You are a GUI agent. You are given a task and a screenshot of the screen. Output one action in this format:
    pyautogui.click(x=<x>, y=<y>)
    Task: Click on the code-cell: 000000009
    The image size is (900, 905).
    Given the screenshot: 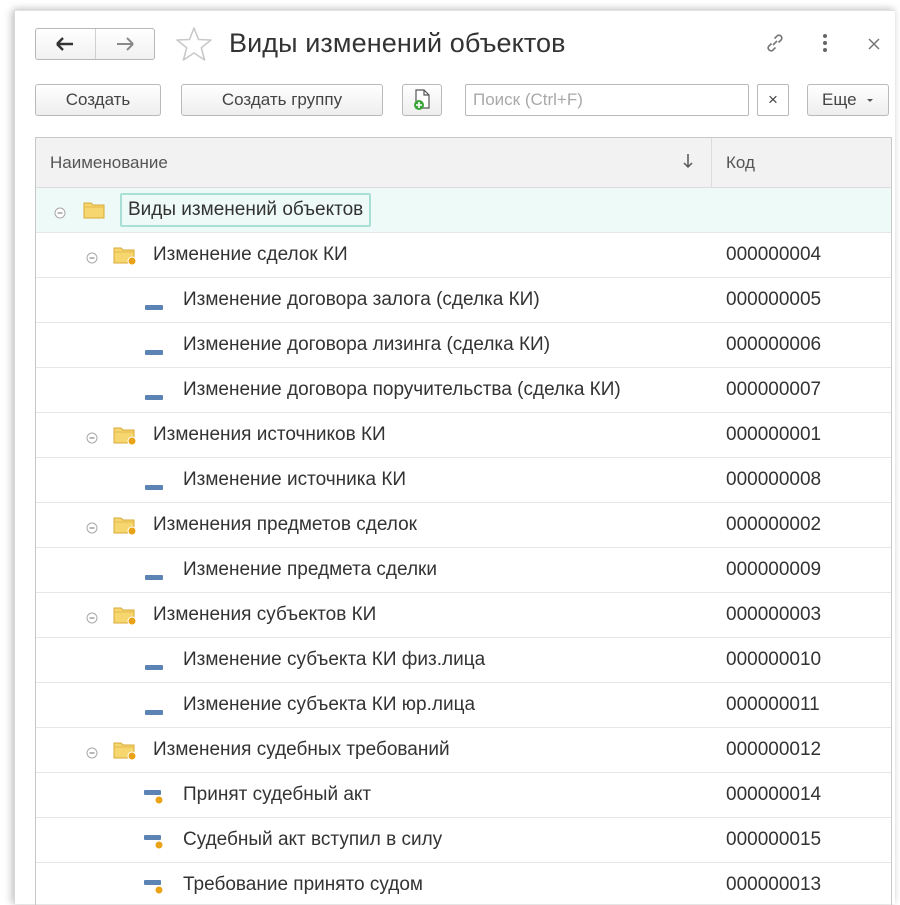 What is the action you would take?
    pyautogui.click(x=774, y=569)
    